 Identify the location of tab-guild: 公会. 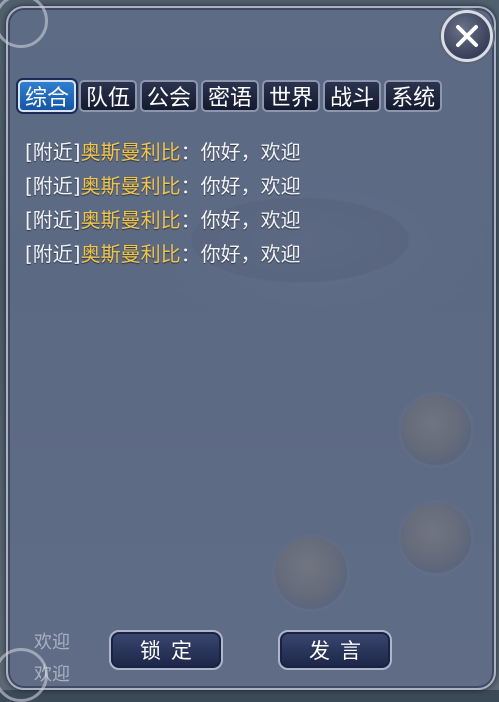
(169, 96).